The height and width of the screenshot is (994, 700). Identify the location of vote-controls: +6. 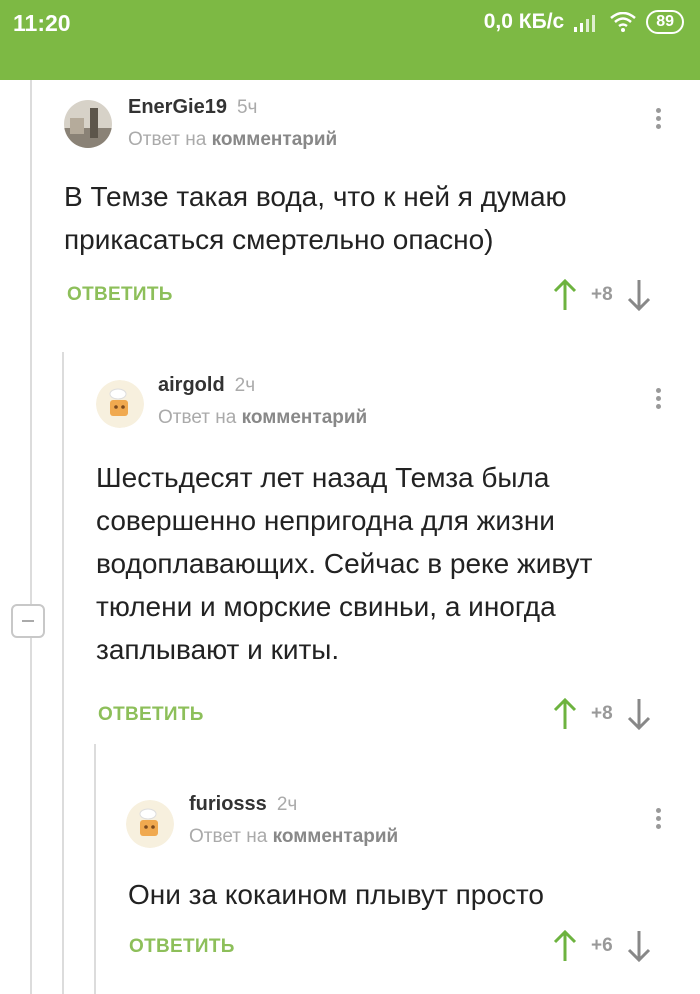
(602, 946).